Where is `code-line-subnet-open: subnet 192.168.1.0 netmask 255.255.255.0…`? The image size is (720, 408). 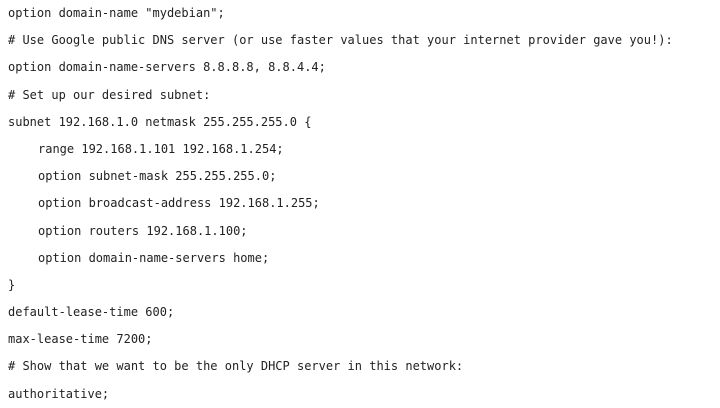
code-line-subnet-open: subnet 192.168.1.0 netmask 255.255.255.0… is located at coordinates (160, 121).